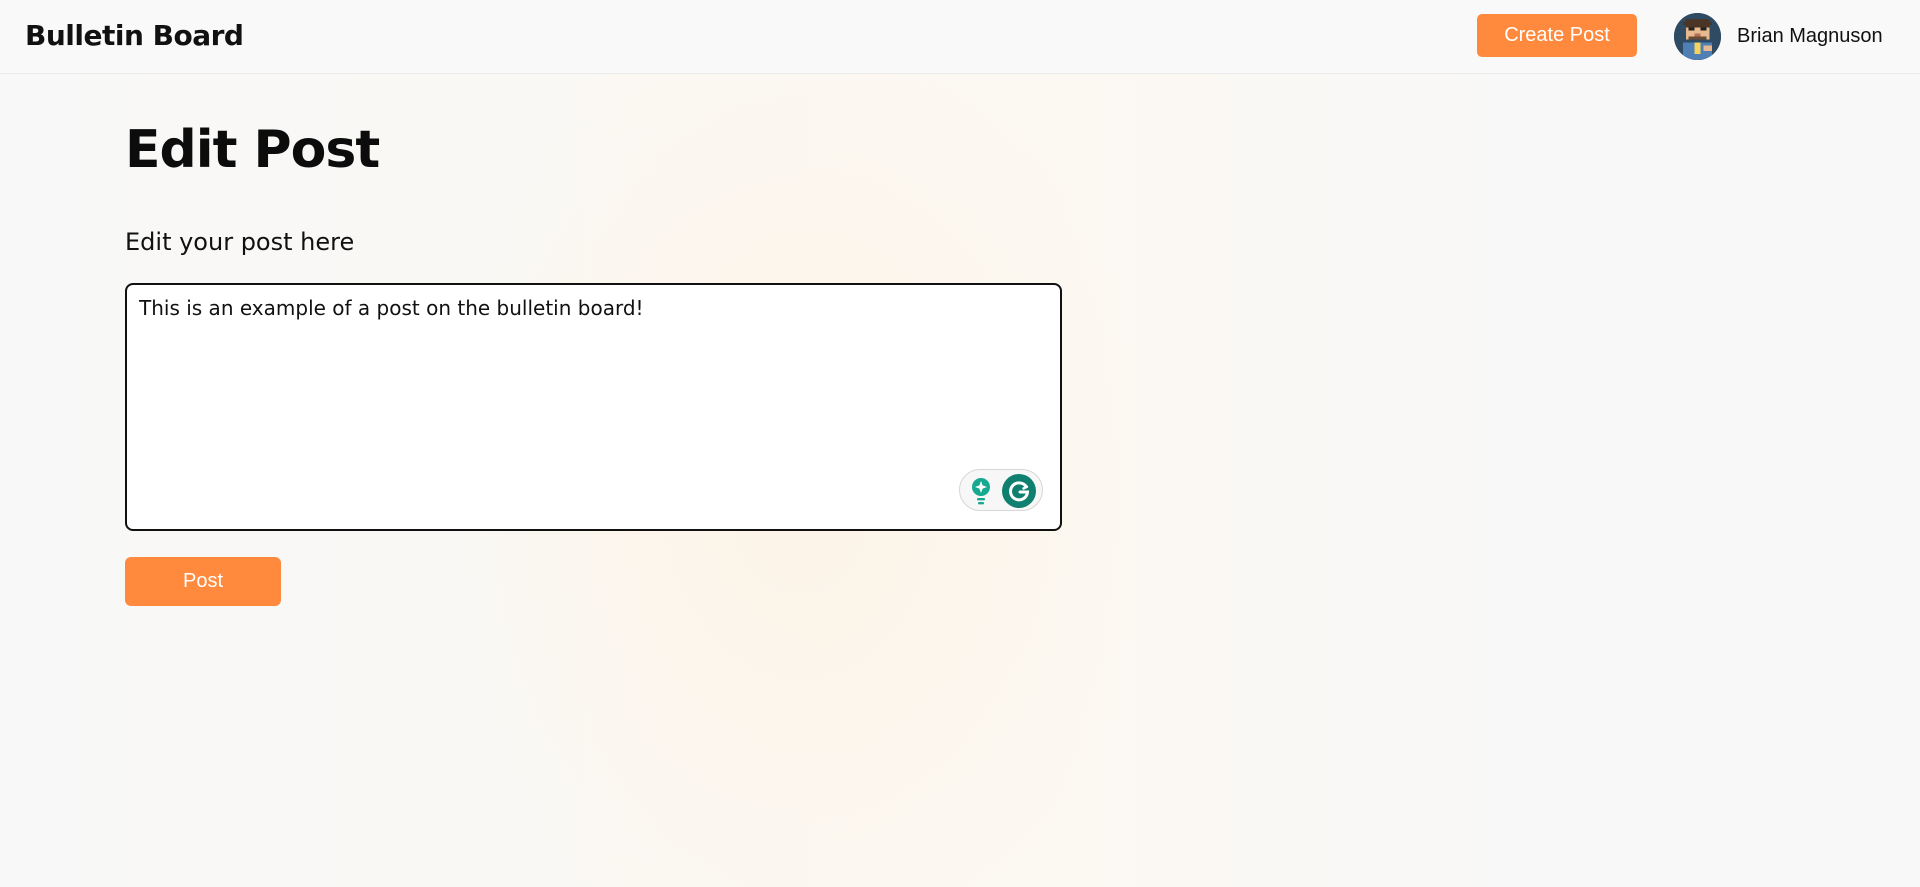  Describe the element at coordinates (134, 36) in the screenshot. I see `app-title: Bulletin Board` at that location.